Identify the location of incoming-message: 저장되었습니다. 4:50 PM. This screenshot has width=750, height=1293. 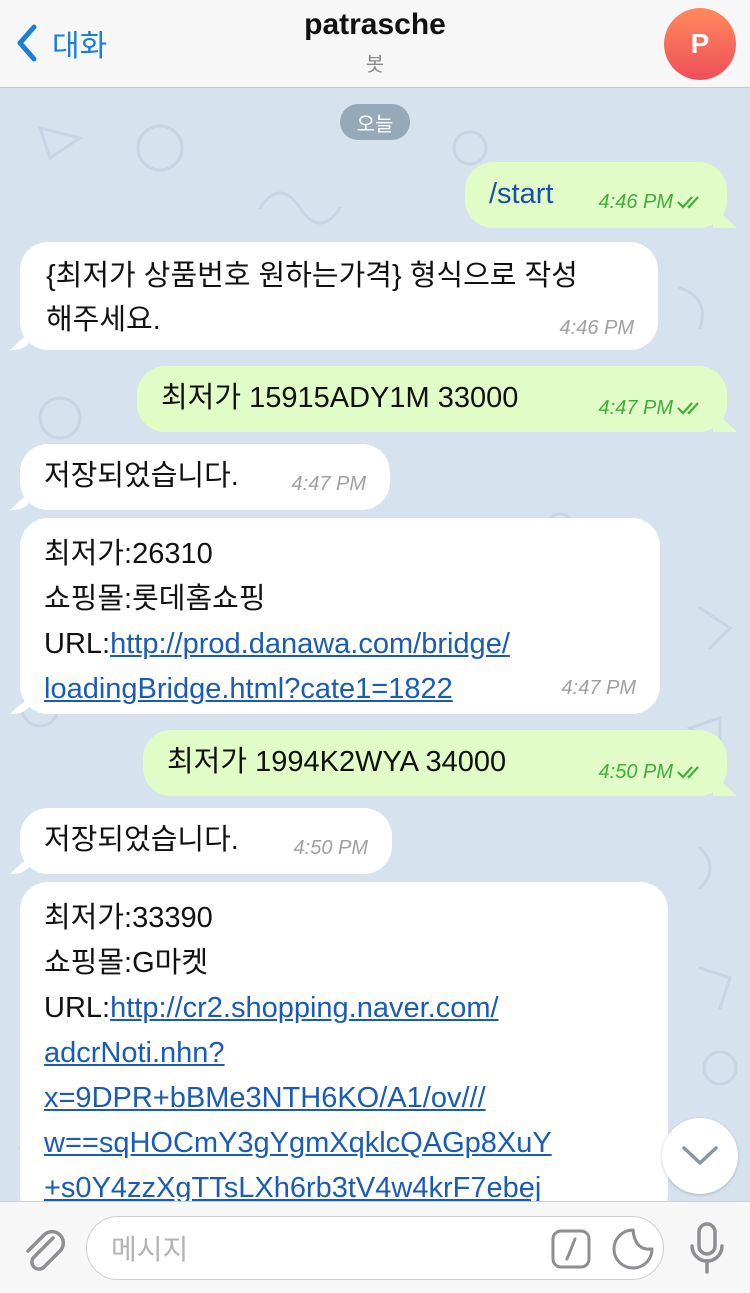
(206, 841).